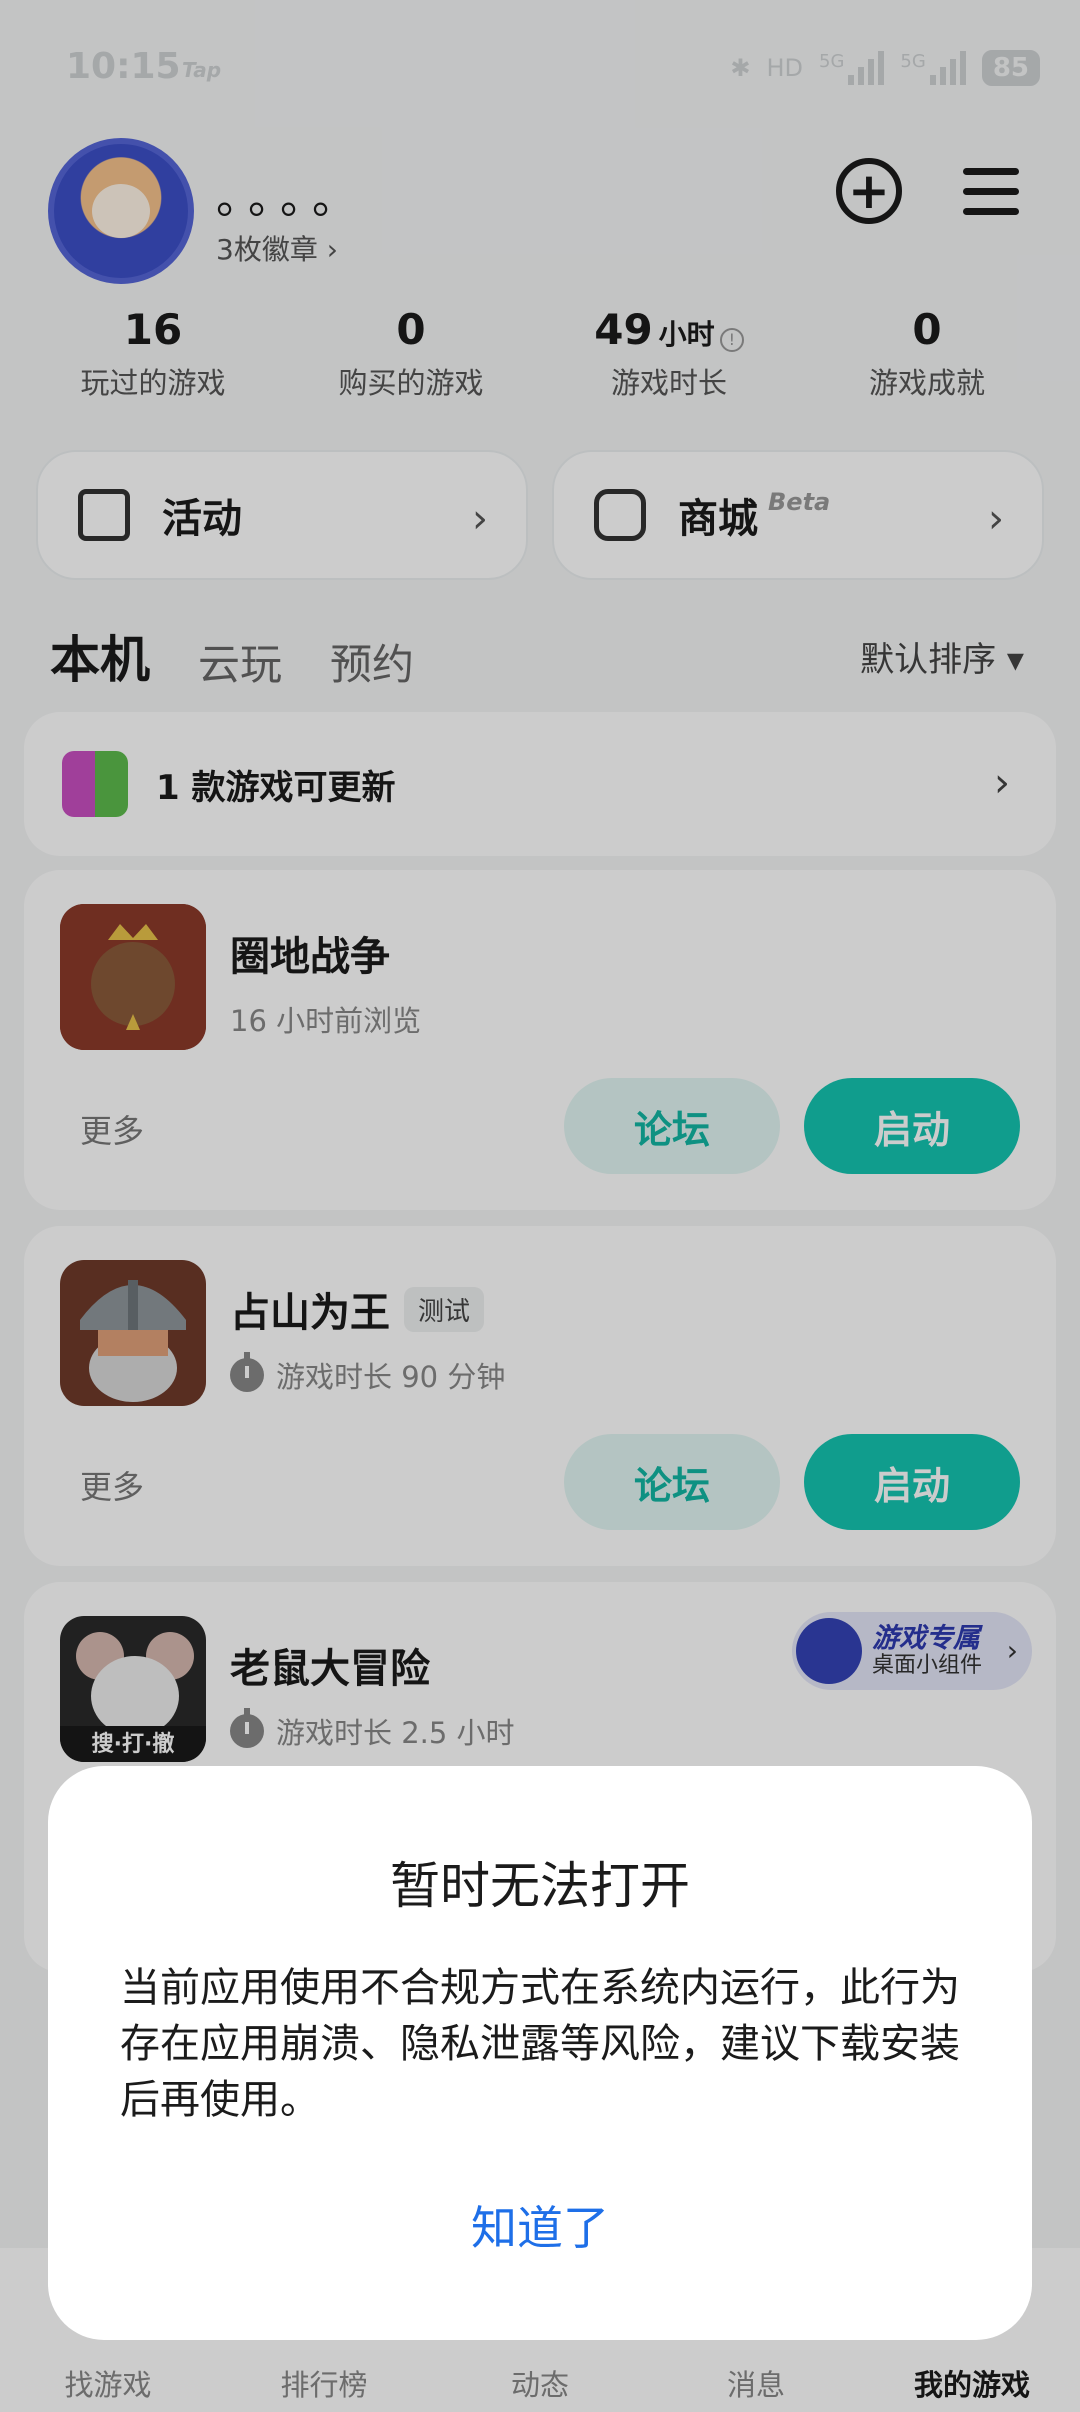  I want to click on dialog-title: 暂时无法打开, so click(540, 1886).